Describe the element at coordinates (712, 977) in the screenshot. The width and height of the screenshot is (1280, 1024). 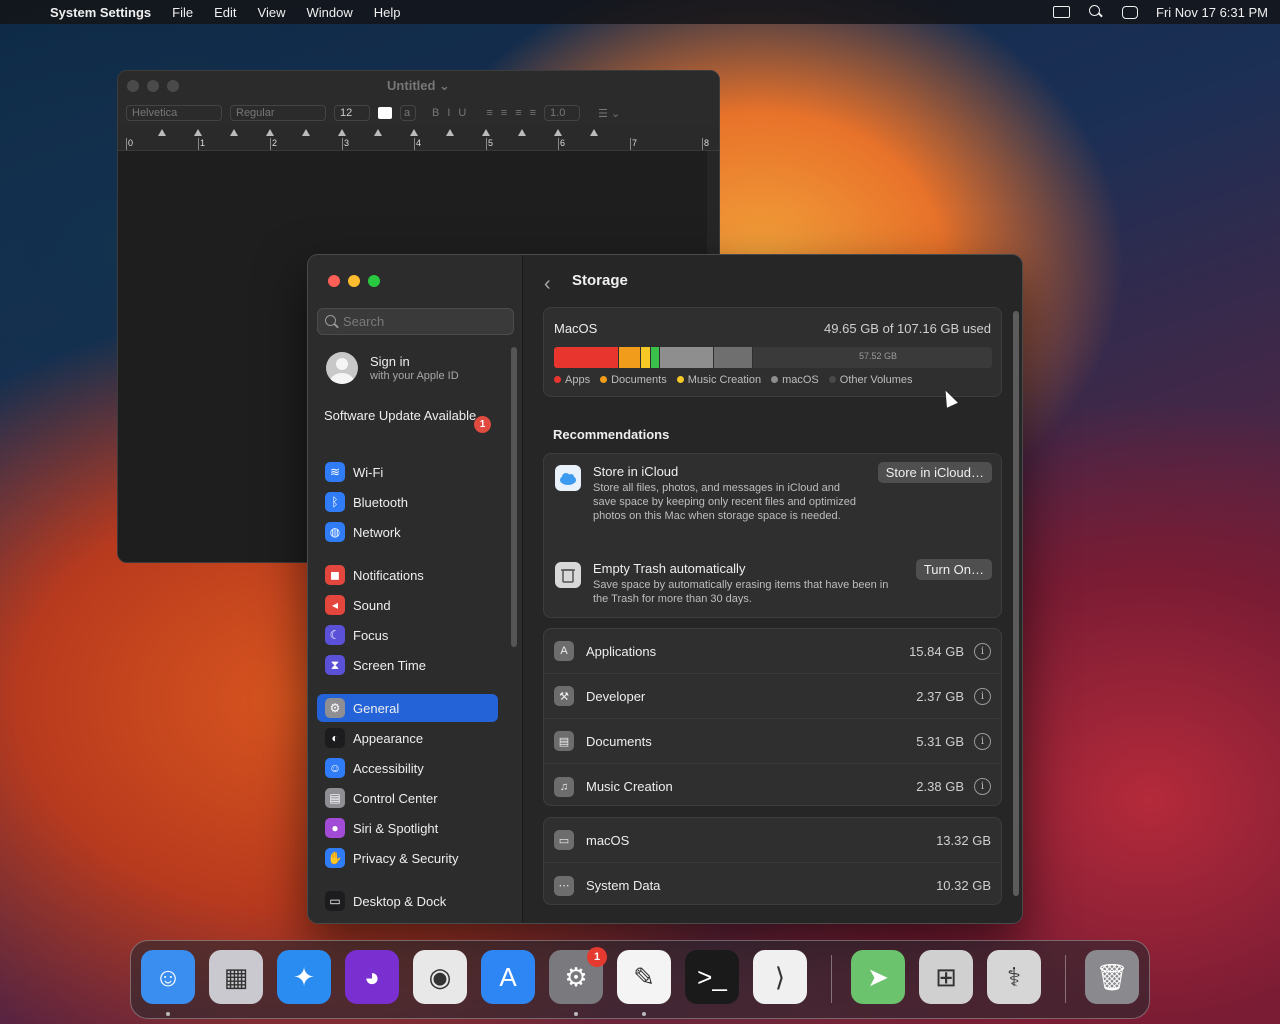
I see `terminal-icon: >_` at that location.